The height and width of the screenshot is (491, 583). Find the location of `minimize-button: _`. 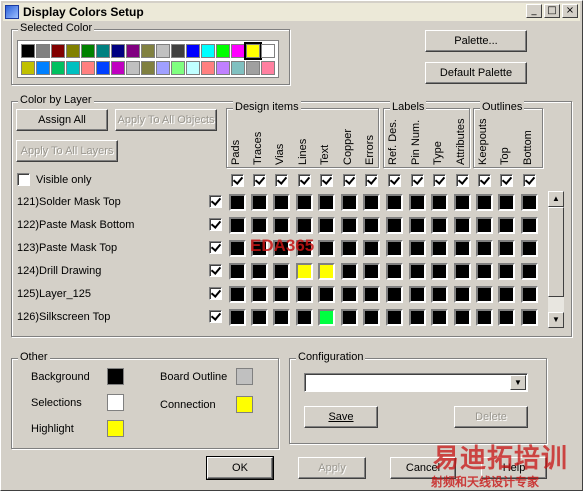

minimize-button: _ is located at coordinates (534, 11).